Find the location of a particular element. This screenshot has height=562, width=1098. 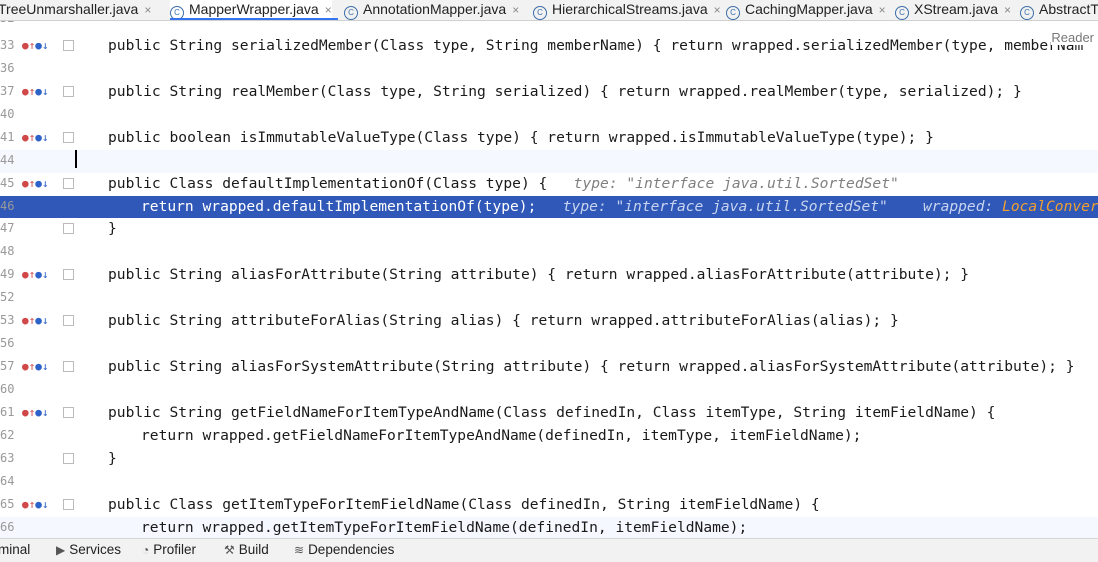

terminal-tool: minal is located at coordinates (15, 549).